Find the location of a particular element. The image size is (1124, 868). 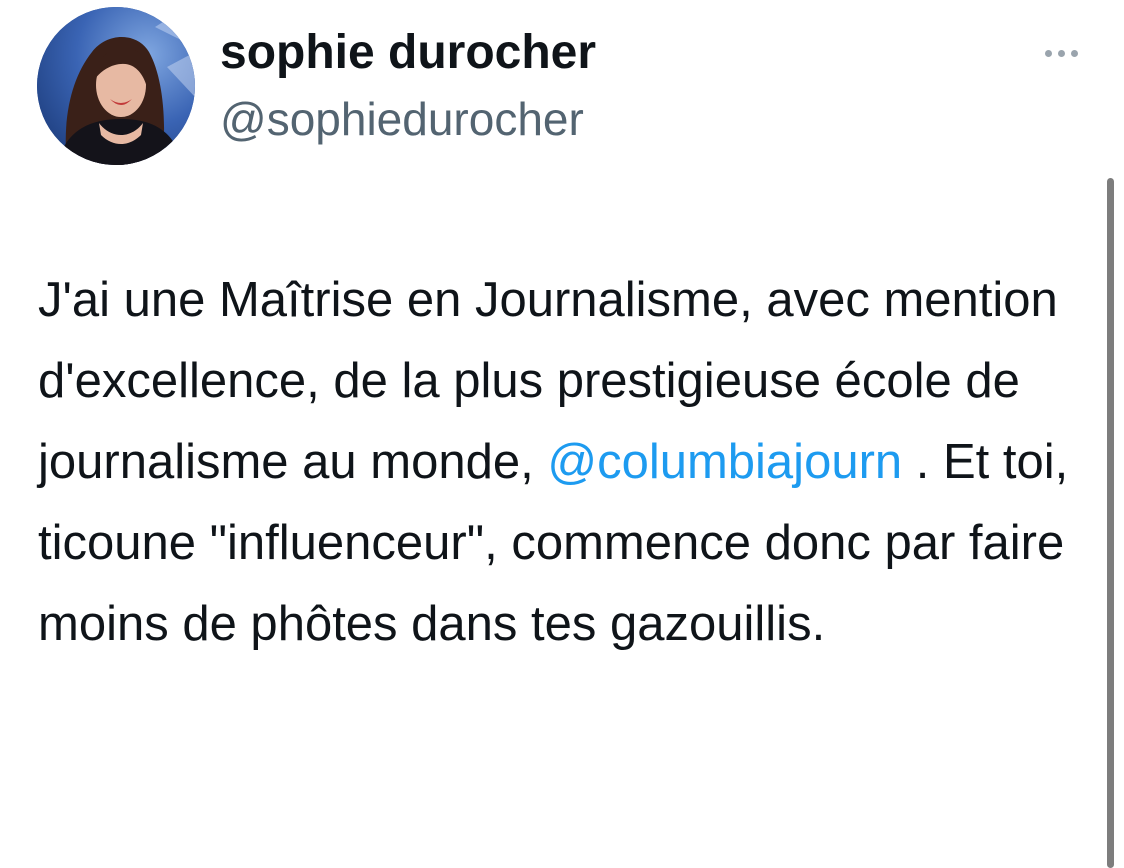

scrollbar is located at coordinates (1110, 523).